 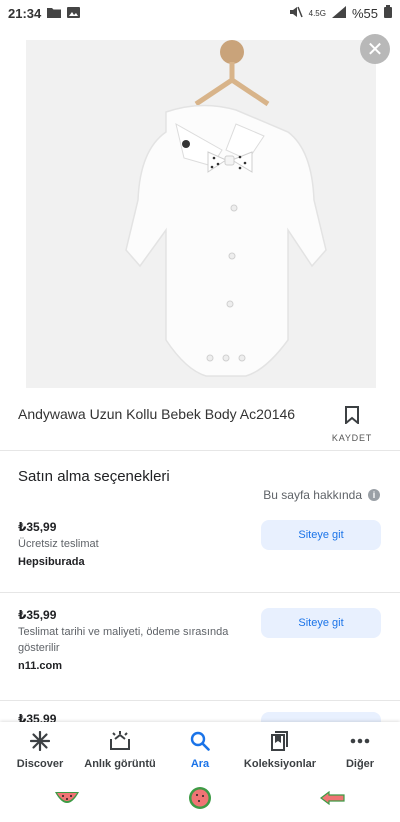 I want to click on close-button: ✕, so click(x=375, y=49).